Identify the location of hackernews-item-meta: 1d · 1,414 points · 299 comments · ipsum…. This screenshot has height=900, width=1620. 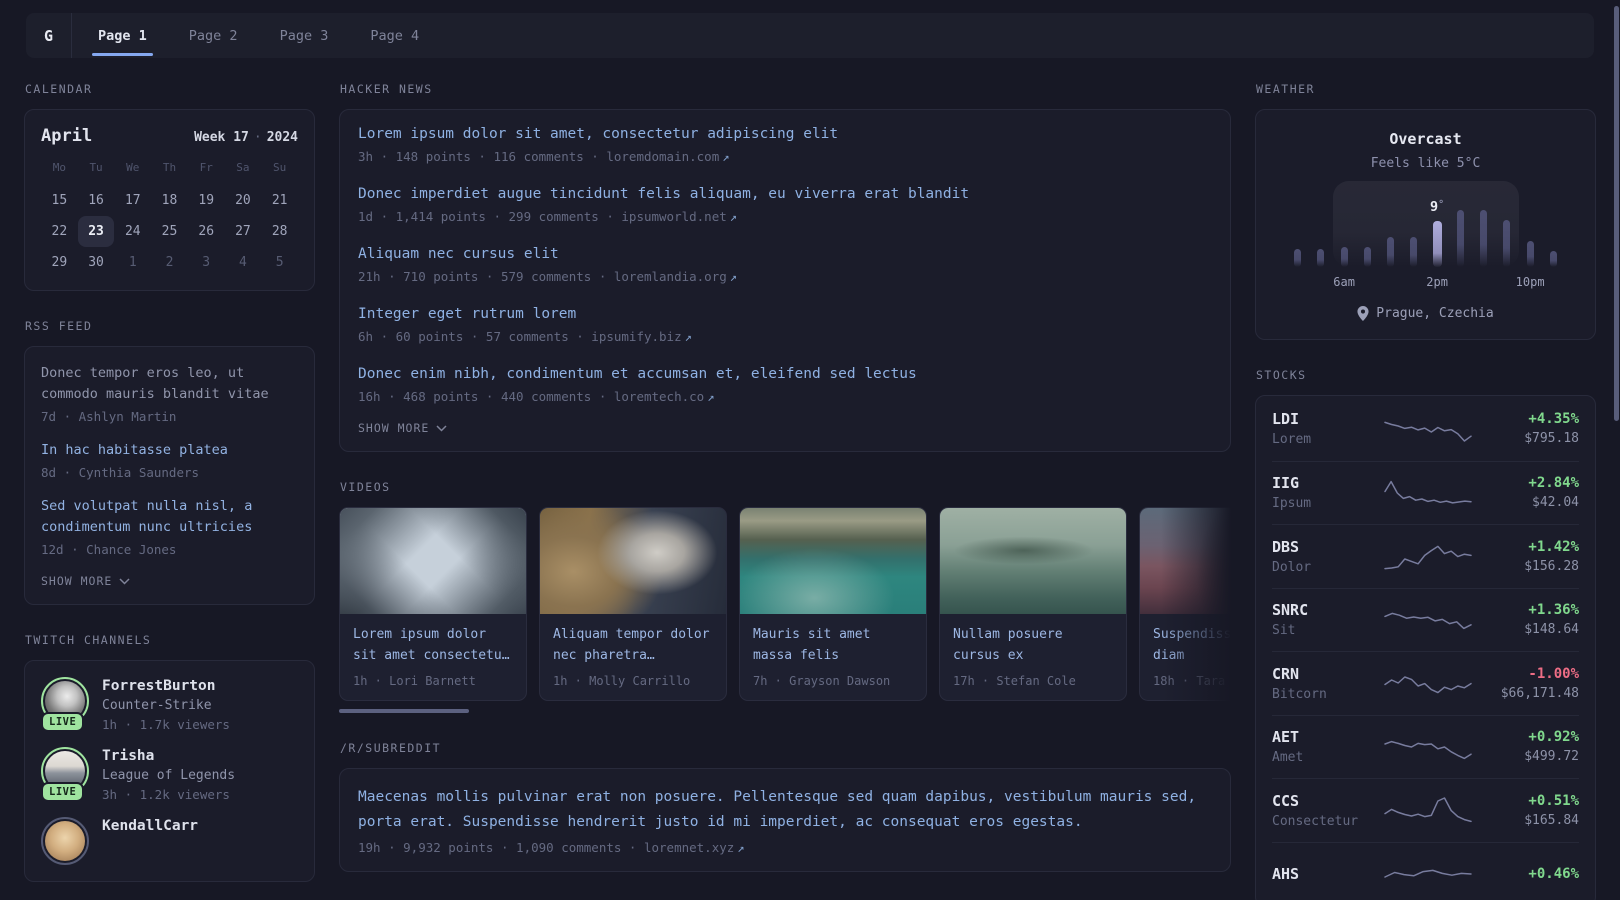
(785, 216).